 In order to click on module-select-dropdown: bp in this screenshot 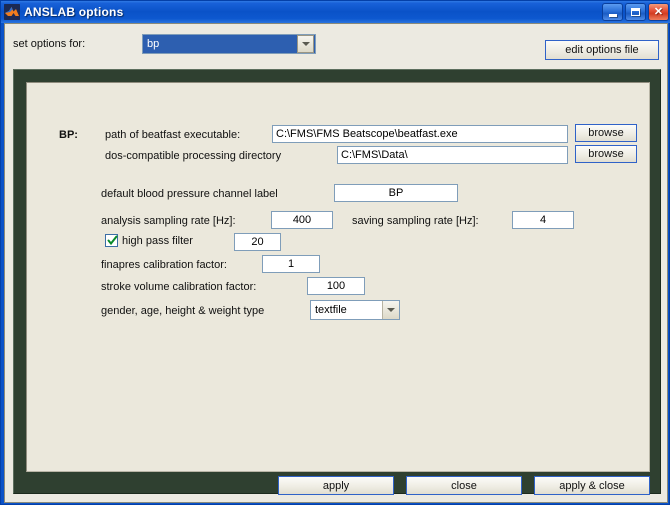, I will do `click(229, 44)`.